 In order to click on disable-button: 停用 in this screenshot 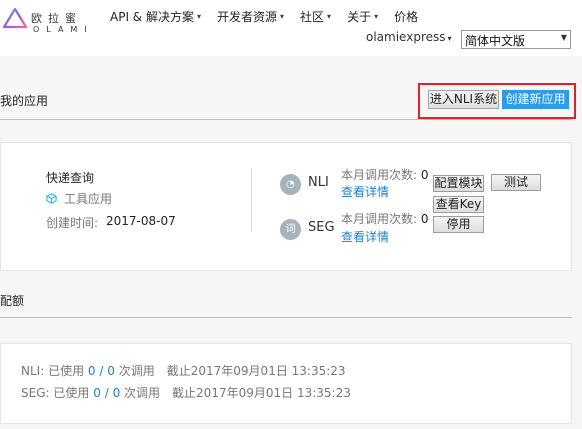, I will do `click(458, 224)`.